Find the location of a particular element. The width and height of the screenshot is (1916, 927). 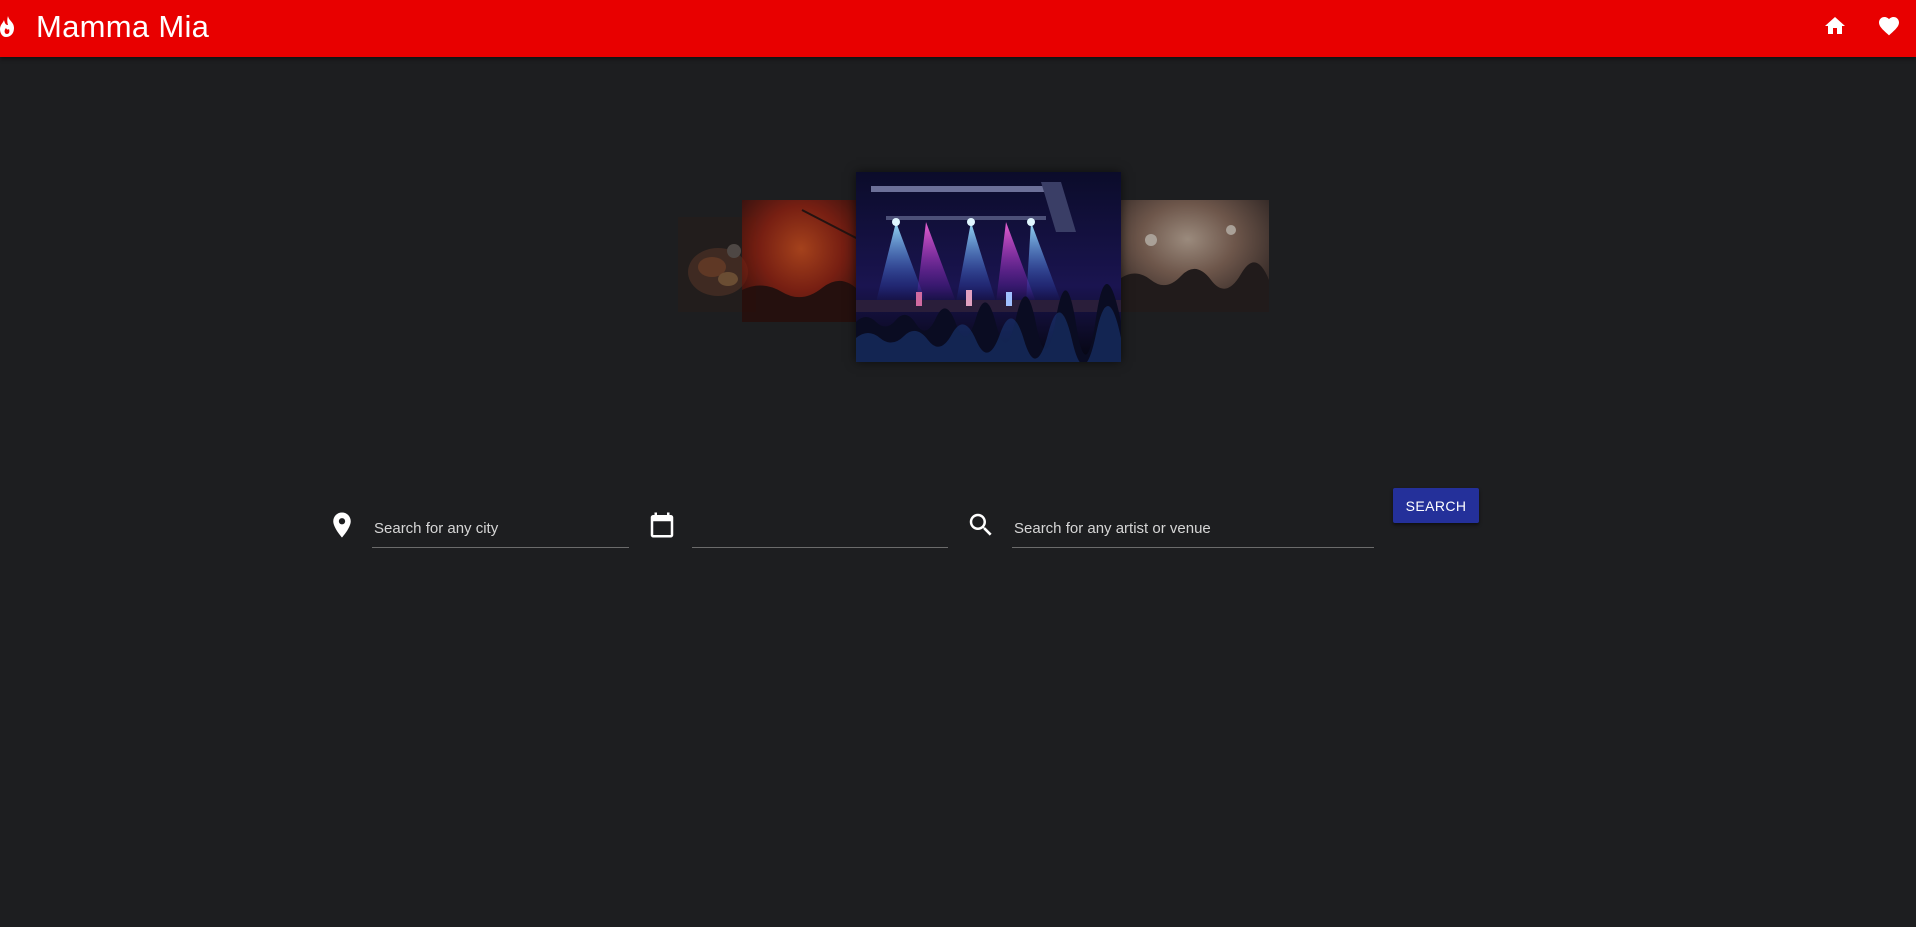

hazy-crowd-photo is located at coordinates (1195, 256).